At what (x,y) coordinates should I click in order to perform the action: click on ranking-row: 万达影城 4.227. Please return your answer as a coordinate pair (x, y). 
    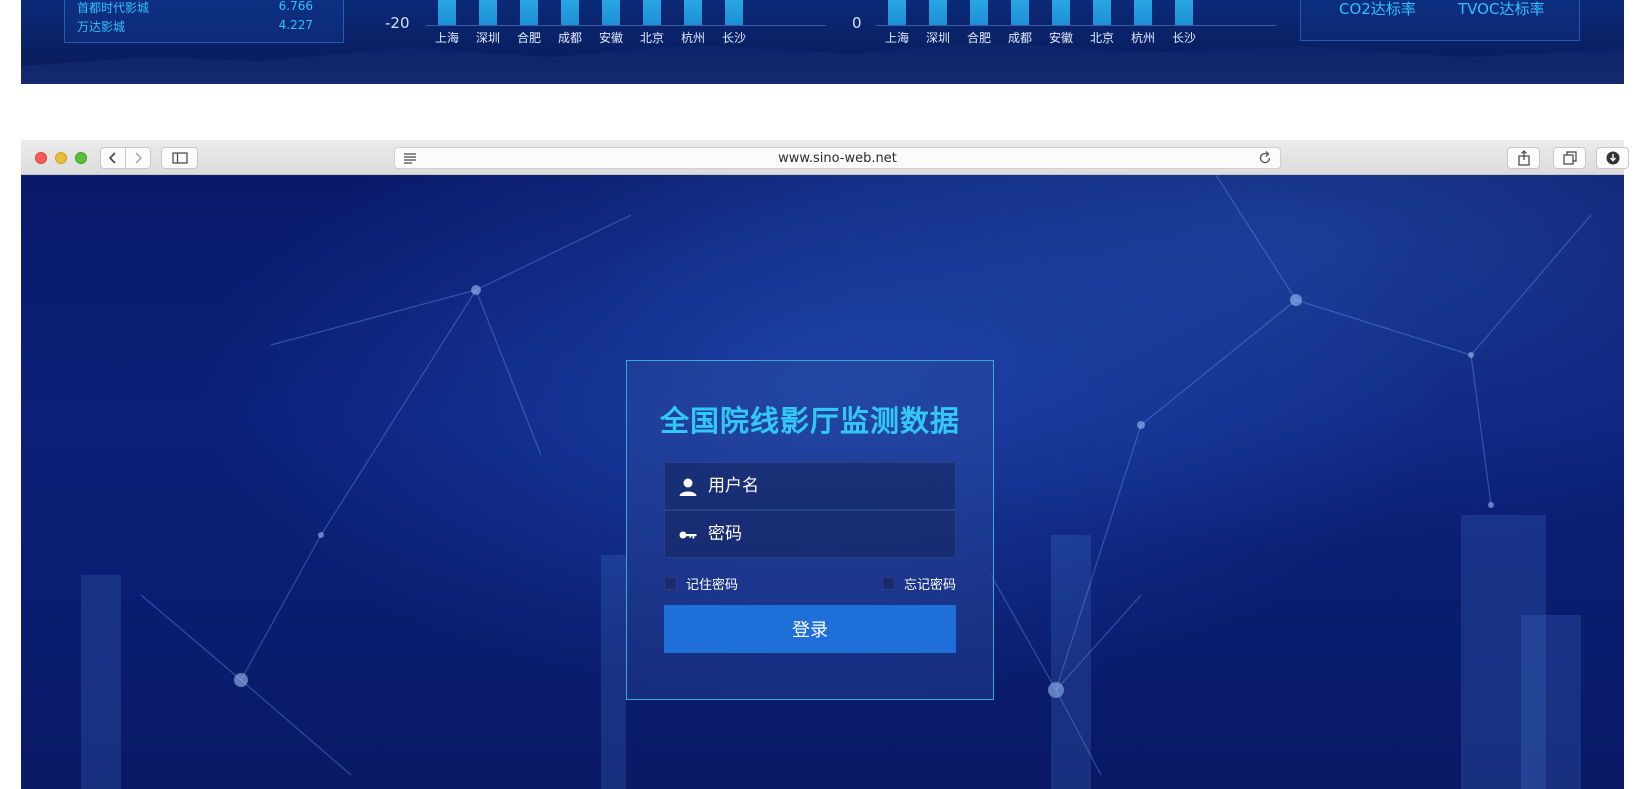
    Looking at the image, I should click on (195, 27).